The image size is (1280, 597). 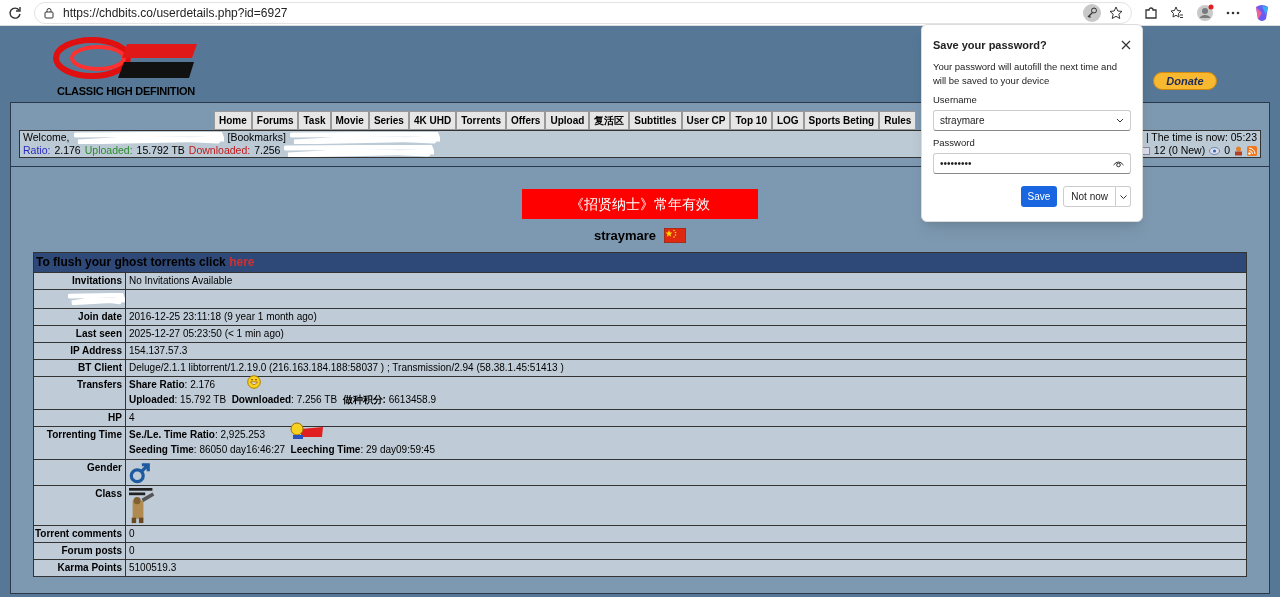 What do you see at coordinates (96, 350) in the screenshot?
I see `row-label: IP Address` at bounding box center [96, 350].